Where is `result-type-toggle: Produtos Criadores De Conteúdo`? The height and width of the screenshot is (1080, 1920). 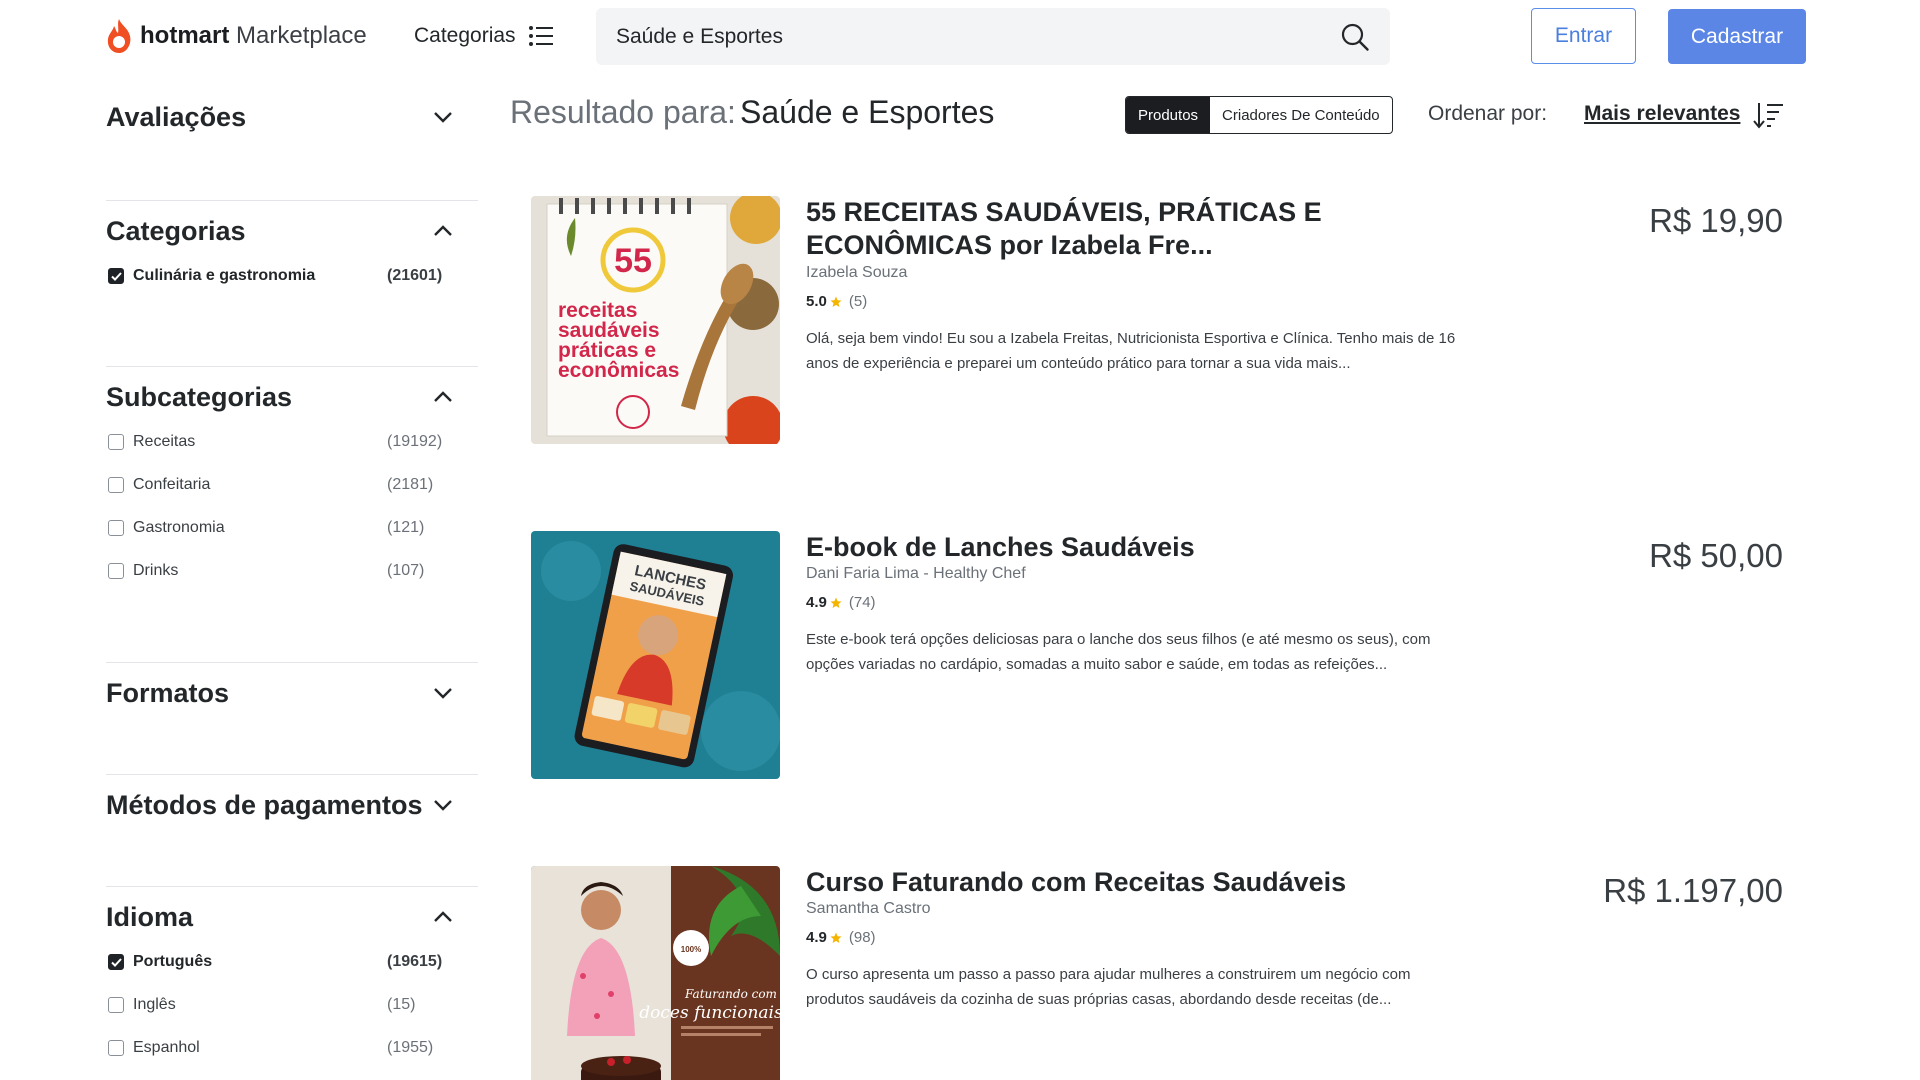 result-type-toggle: Produtos Criadores De Conteúdo is located at coordinates (1259, 115).